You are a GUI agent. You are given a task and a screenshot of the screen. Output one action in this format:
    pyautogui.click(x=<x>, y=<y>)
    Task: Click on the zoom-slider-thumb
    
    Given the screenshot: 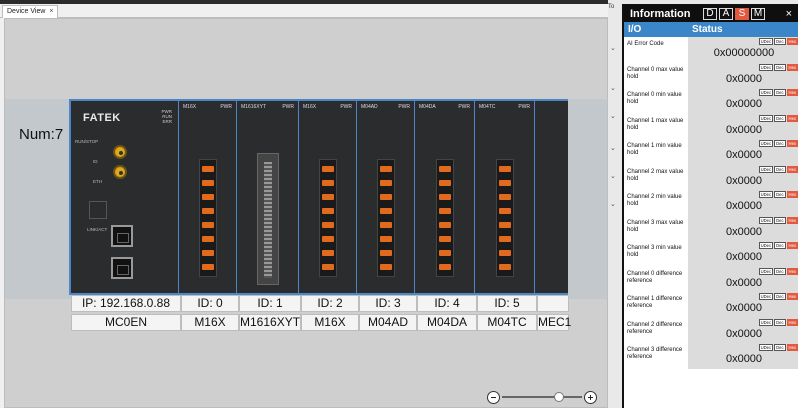 What is the action you would take?
    pyautogui.click(x=559, y=397)
    